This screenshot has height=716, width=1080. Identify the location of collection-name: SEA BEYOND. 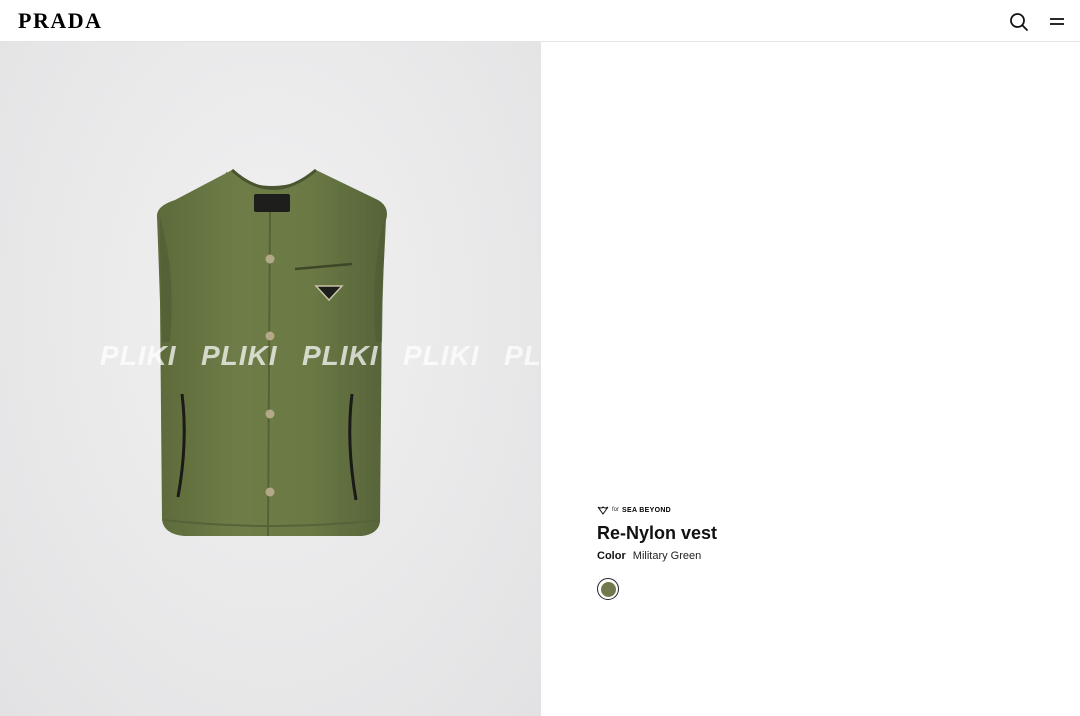
(647, 510).